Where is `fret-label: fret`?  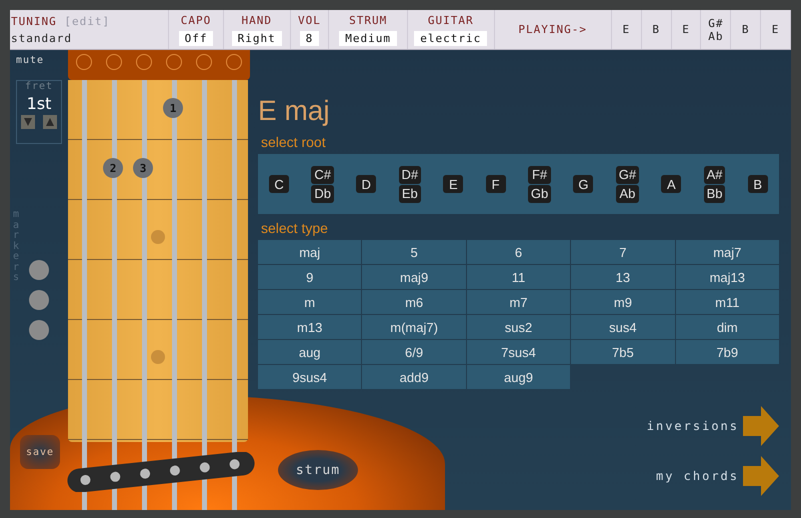 fret-label: fret is located at coordinates (39, 86).